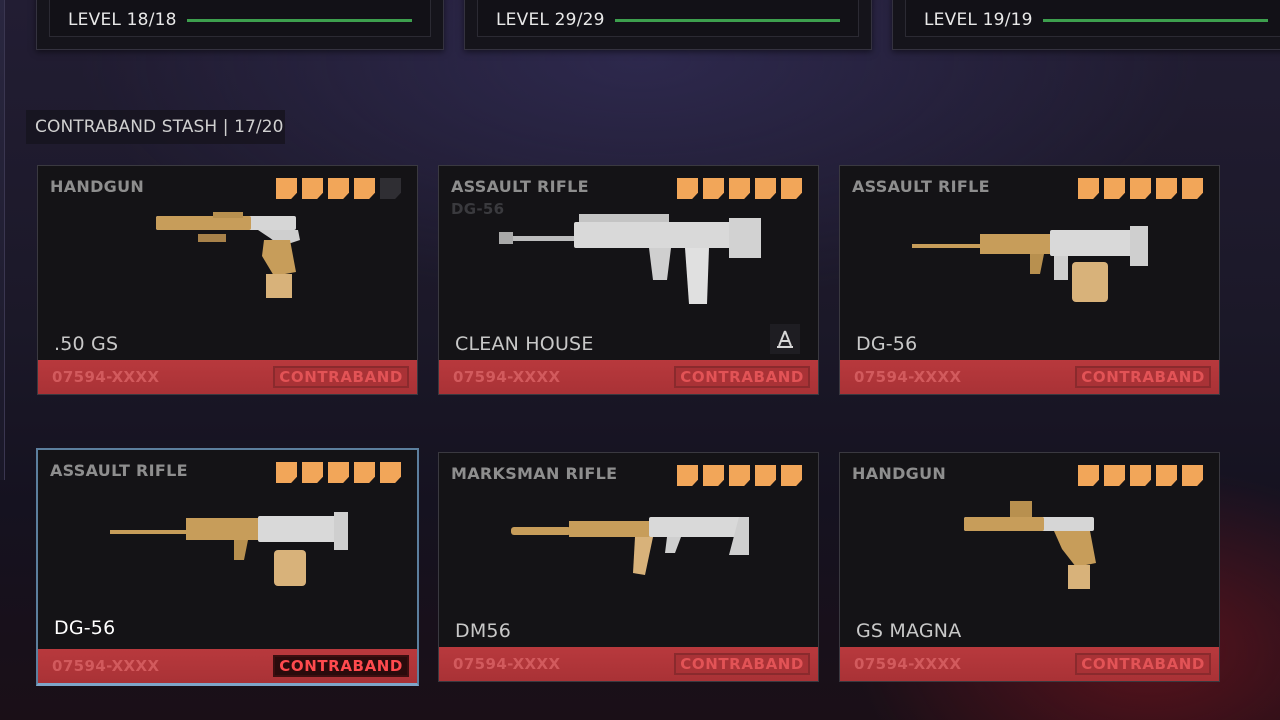 This screenshot has width=1280, height=720. Describe the element at coordinates (909, 631) in the screenshot. I see `weapon-name: GS MAGNA` at that location.